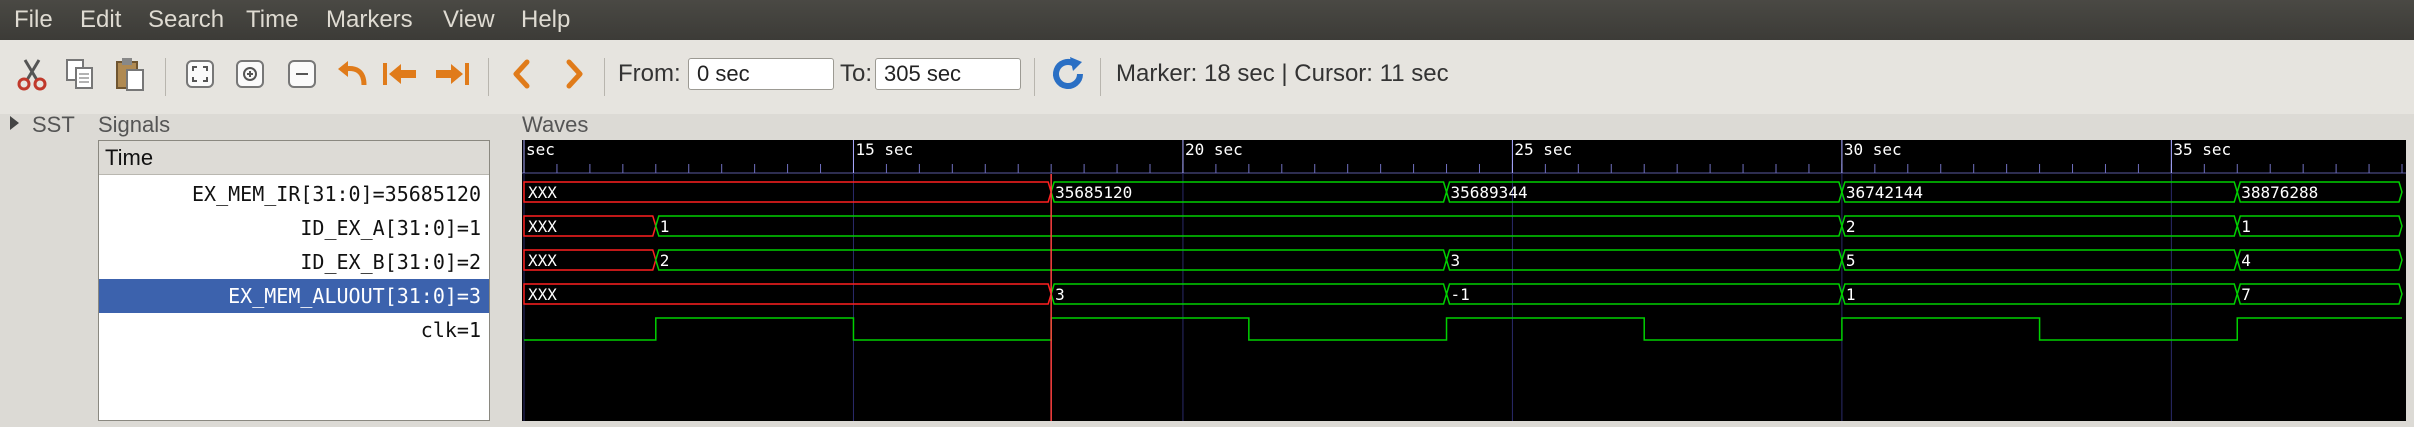  What do you see at coordinates (272, 20) in the screenshot?
I see `menu-time: Time` at bounding box center [272, 20].